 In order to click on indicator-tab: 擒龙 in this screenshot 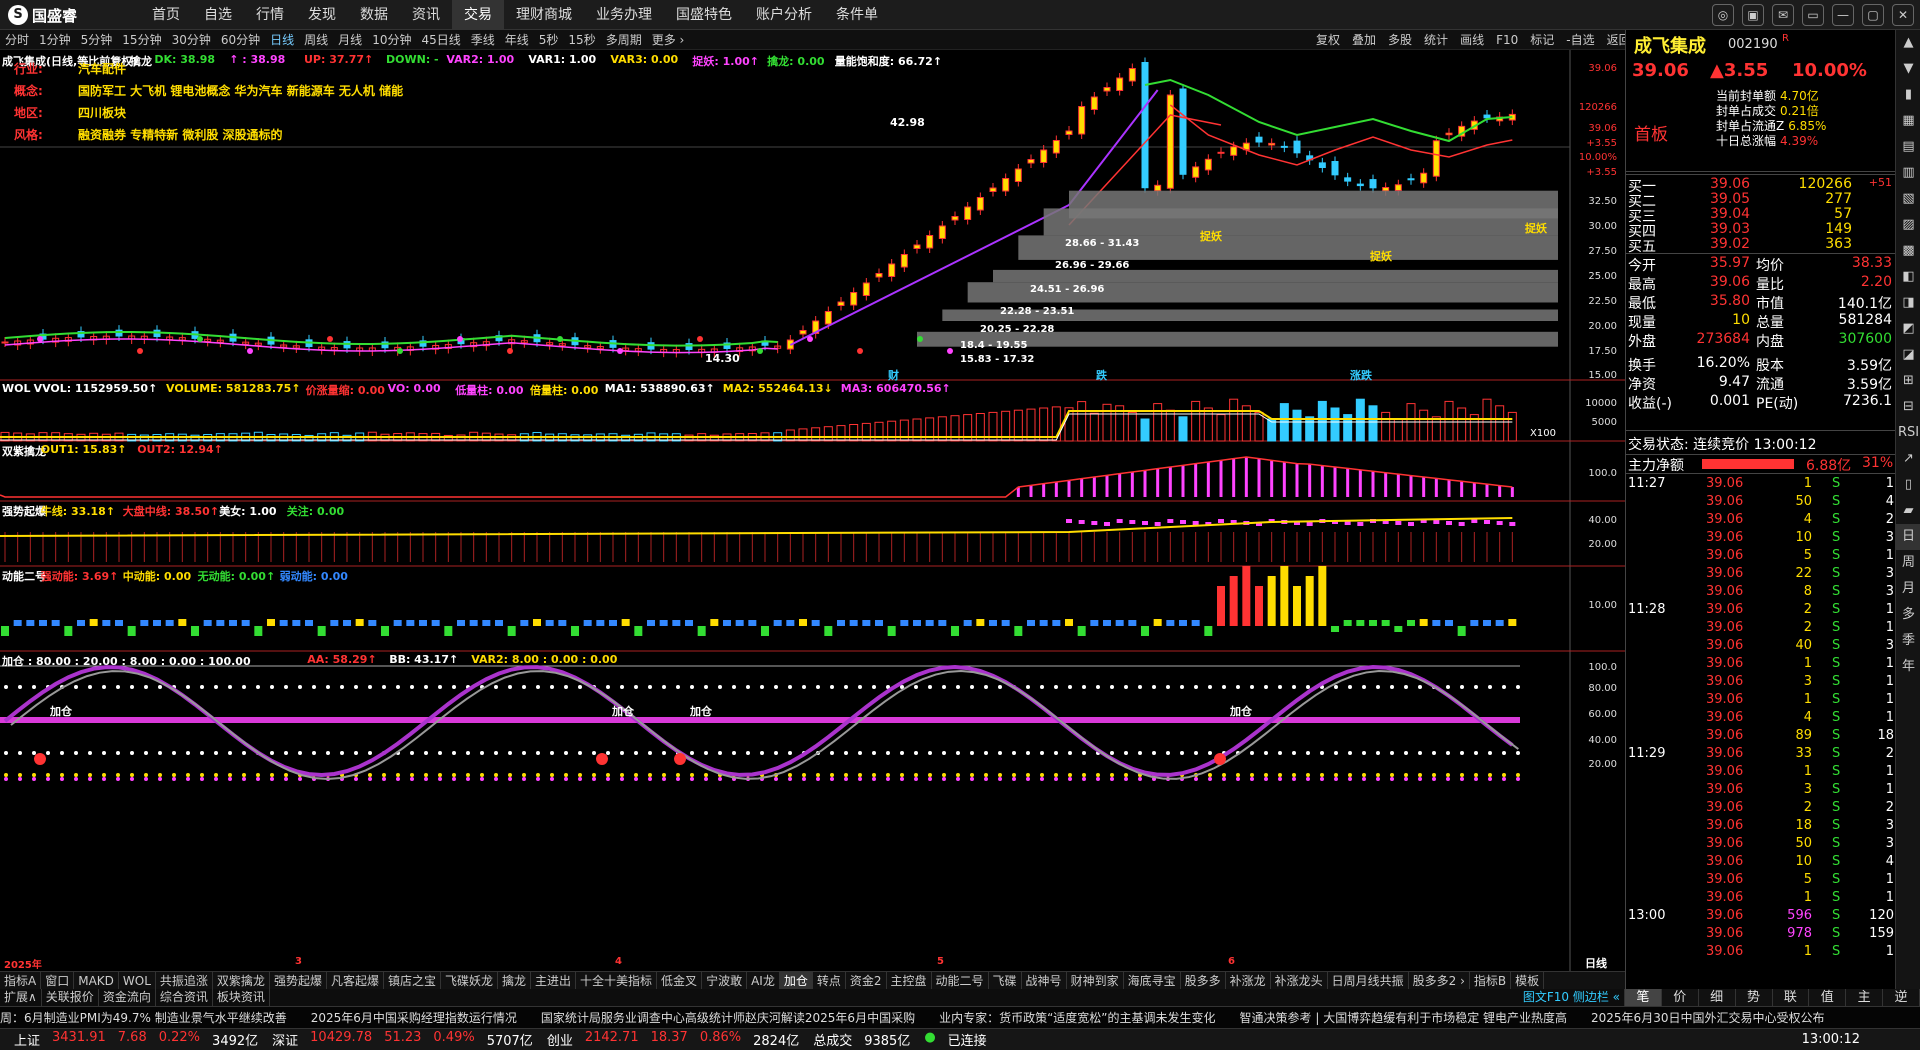, I will do `click(514, 980)`.